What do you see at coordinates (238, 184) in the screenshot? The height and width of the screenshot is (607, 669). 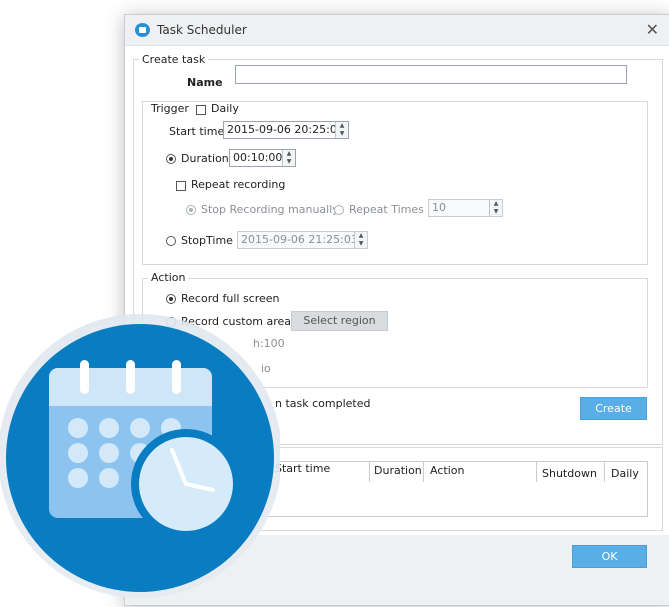 I see `repeat-recording-label: Repeat recording` at bounding box center [238, 184].